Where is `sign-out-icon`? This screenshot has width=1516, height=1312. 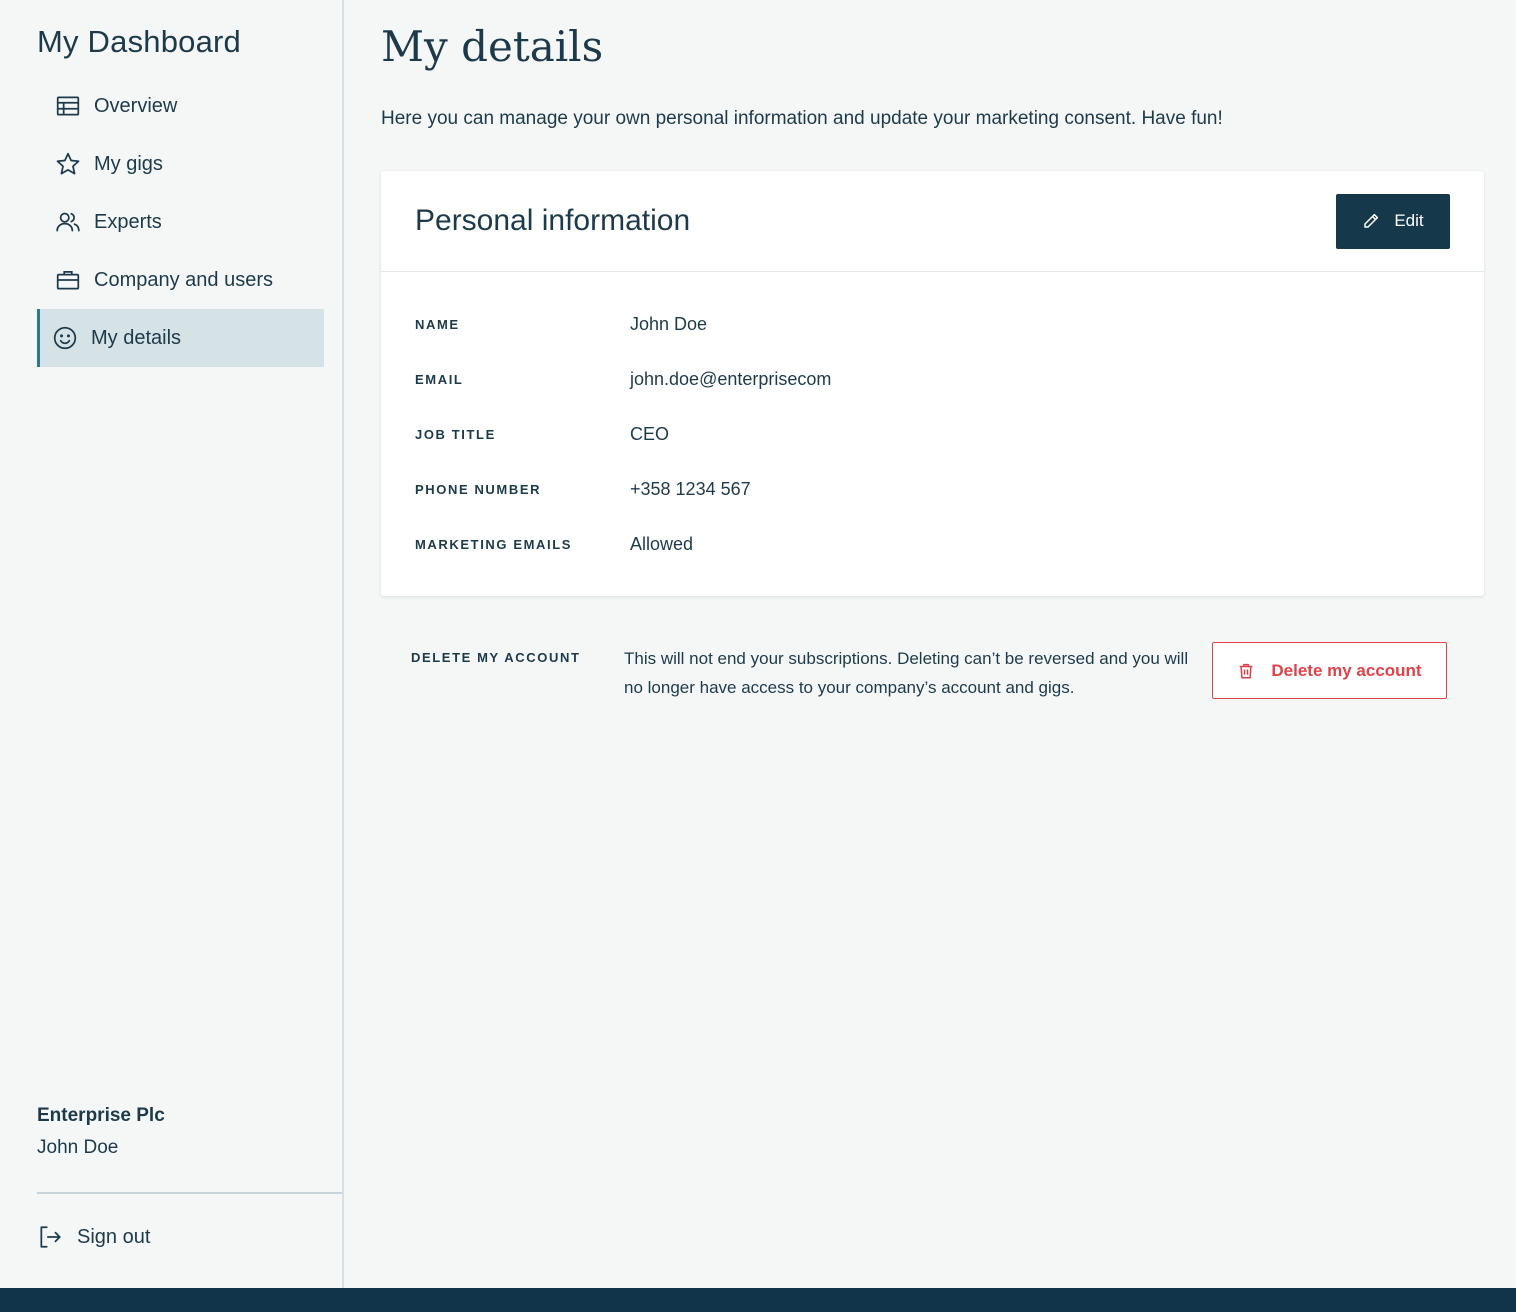
sign-out-icon is located at coordinates (50, 1237).